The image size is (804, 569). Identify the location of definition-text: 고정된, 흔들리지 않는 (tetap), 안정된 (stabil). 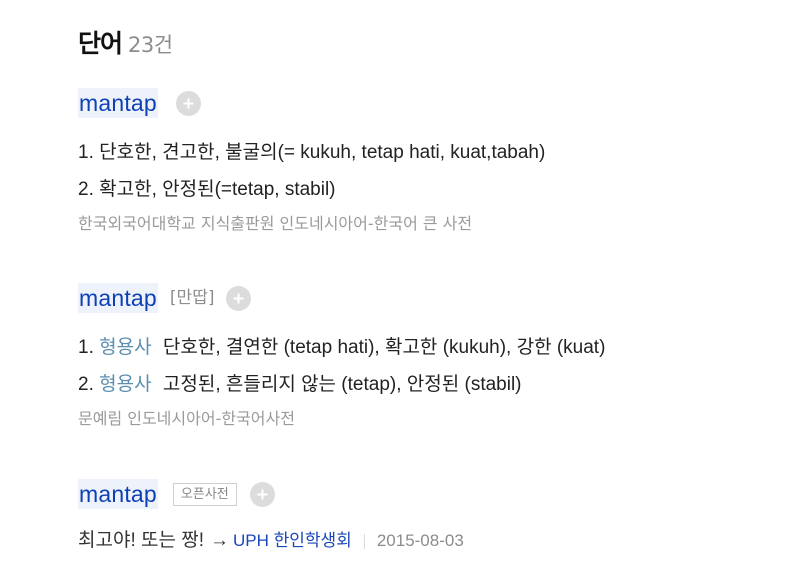
(342, 384).